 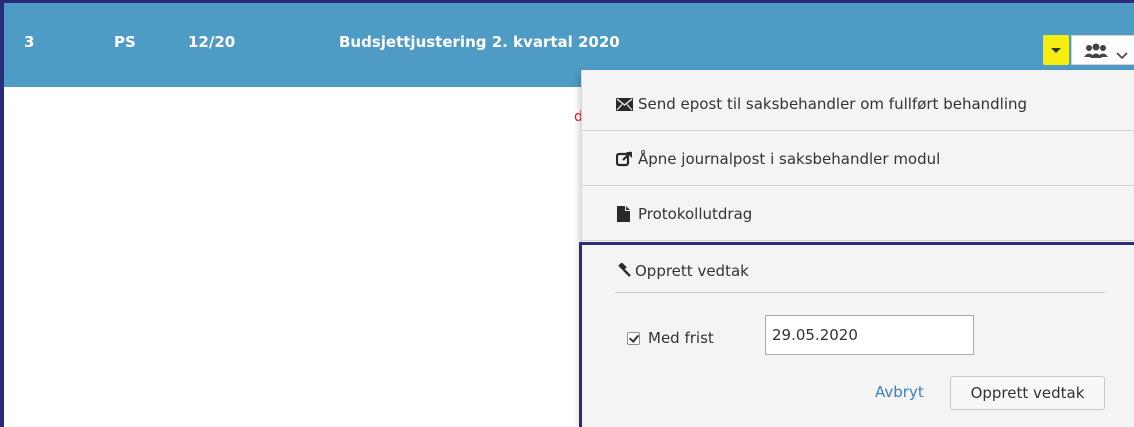 I want to click on participants-dropdown-button, so click(x=1102, y=50).